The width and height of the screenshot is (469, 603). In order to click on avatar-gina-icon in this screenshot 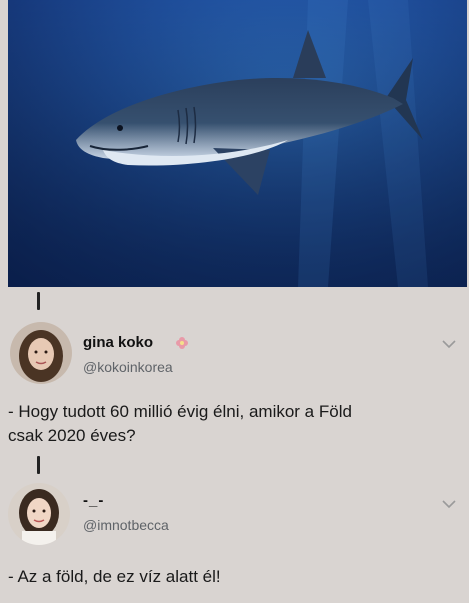, I will do `click(41, 353)`.